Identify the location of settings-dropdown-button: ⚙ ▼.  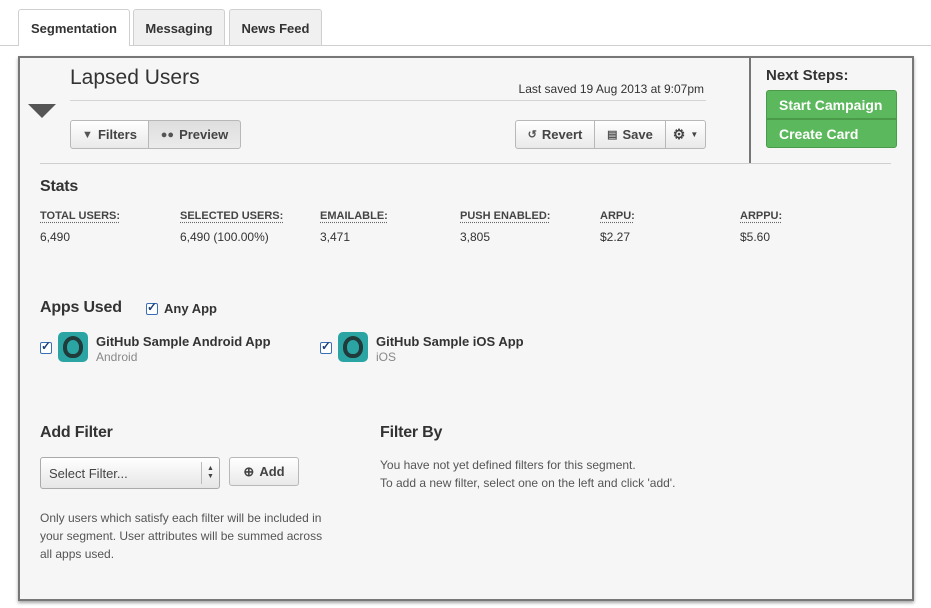
(685, 134).